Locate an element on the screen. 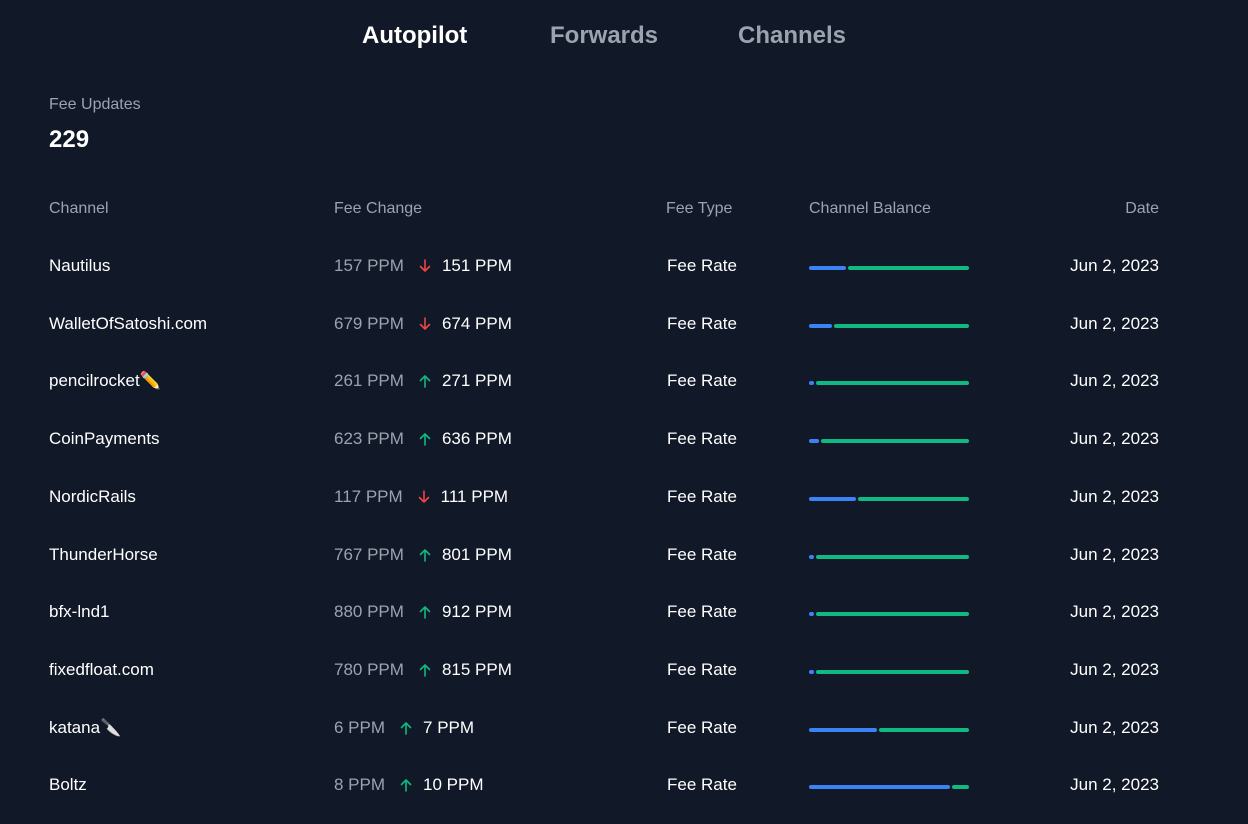 This screenshot has width=1248, height=824. fee-change: 780 PPM 815 PPM is located at coordinates (423, 670).